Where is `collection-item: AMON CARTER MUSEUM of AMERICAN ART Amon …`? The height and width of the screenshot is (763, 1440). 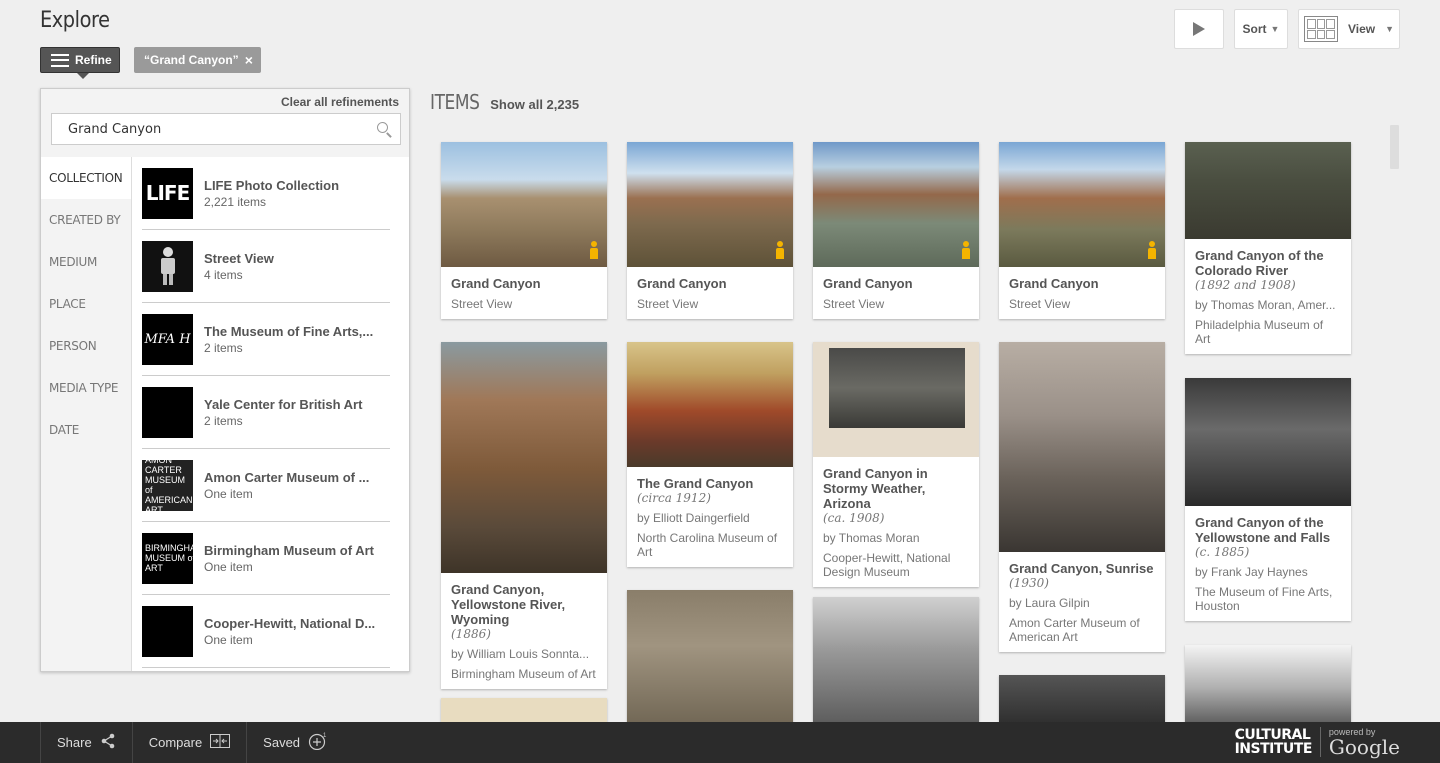 collection-item: AMON CARTER MUSEUM of AMERICAN ART Amon … is located at coordinates (266, 485).